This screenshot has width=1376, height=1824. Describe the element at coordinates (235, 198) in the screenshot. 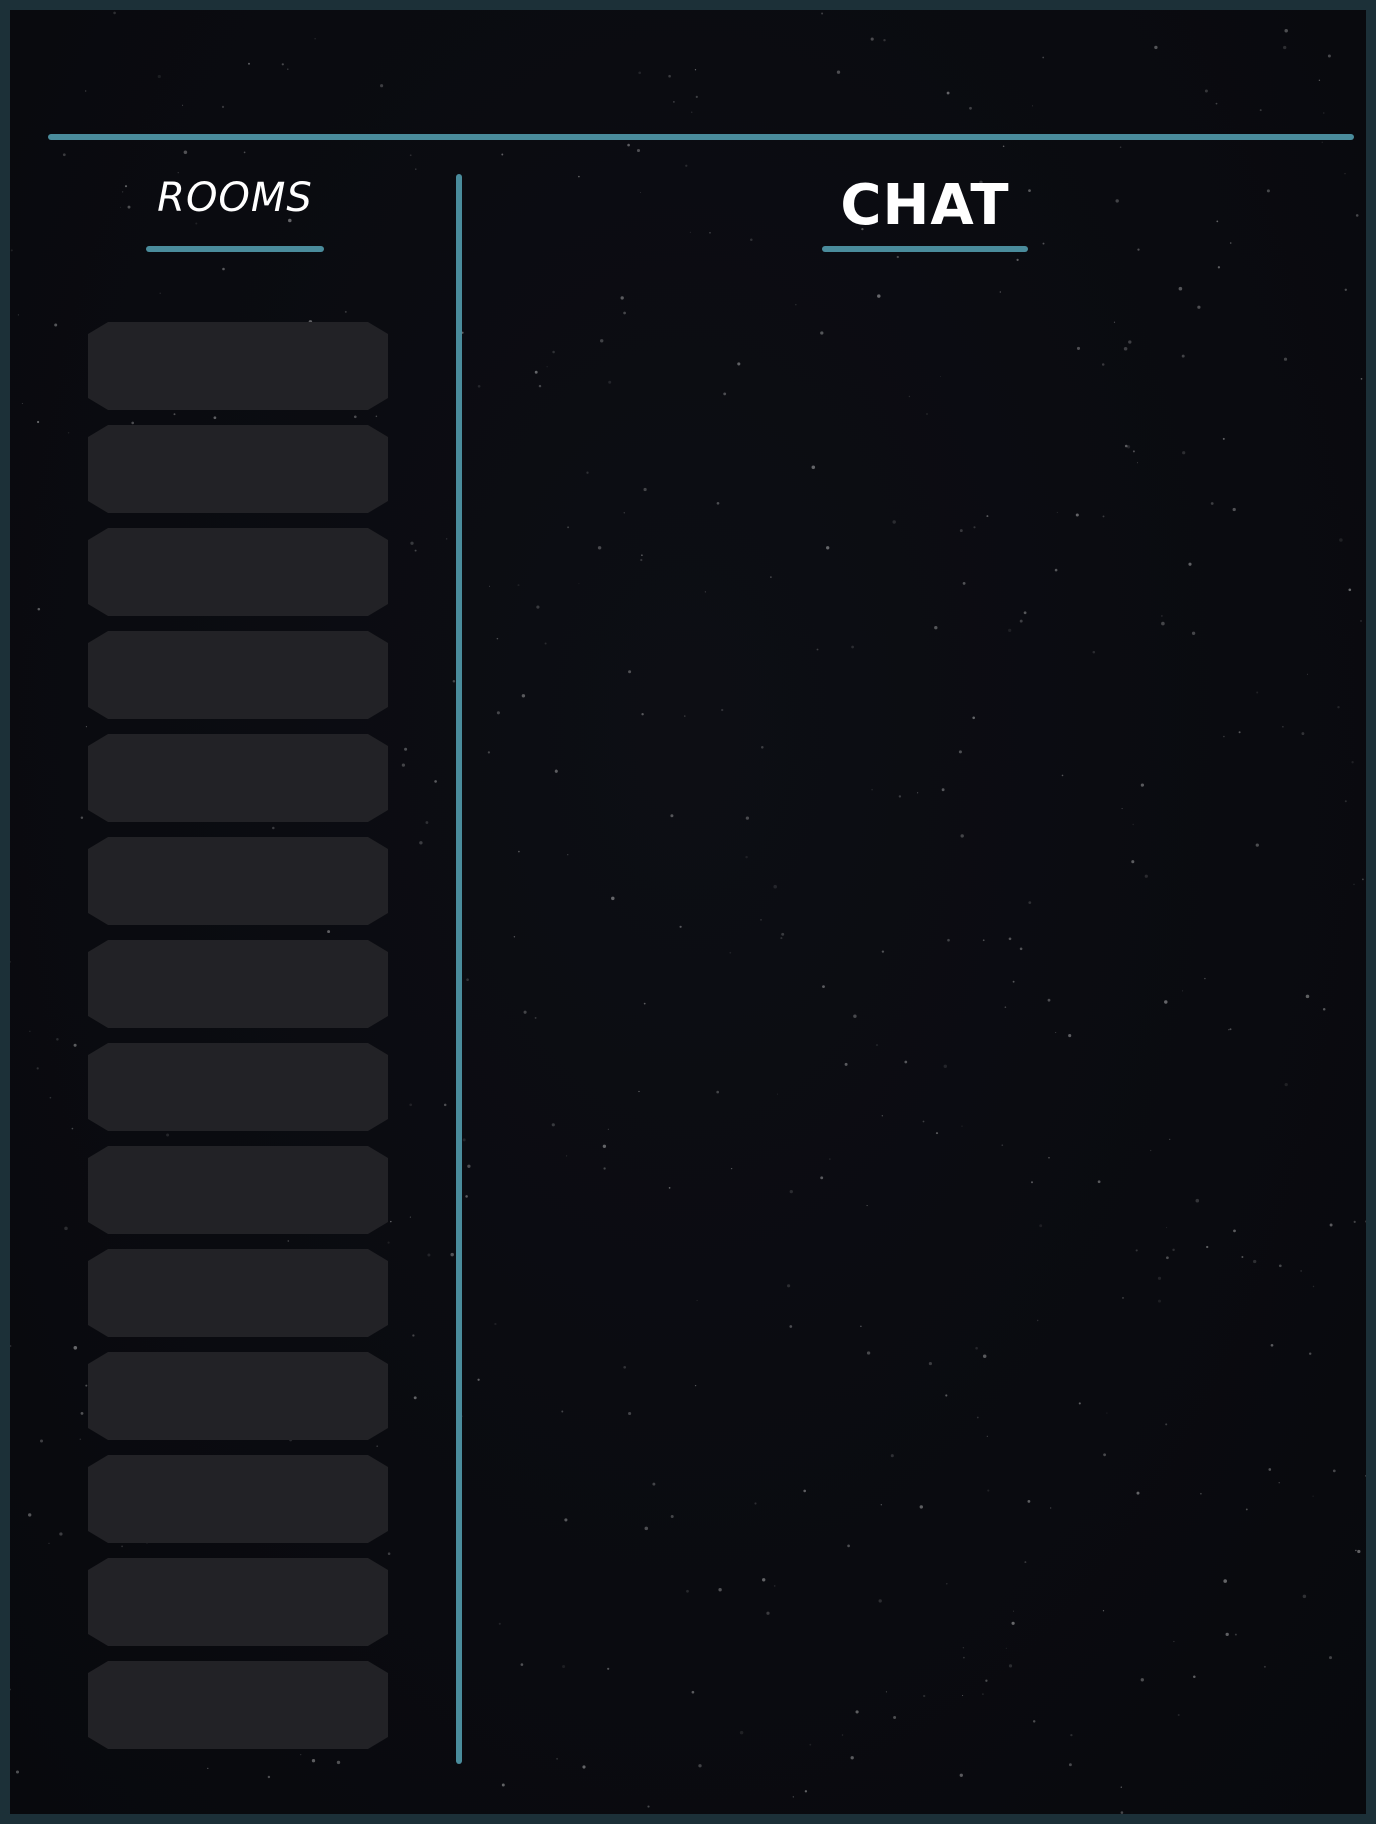

I see `rooms-heading: ROOMS` at that location.